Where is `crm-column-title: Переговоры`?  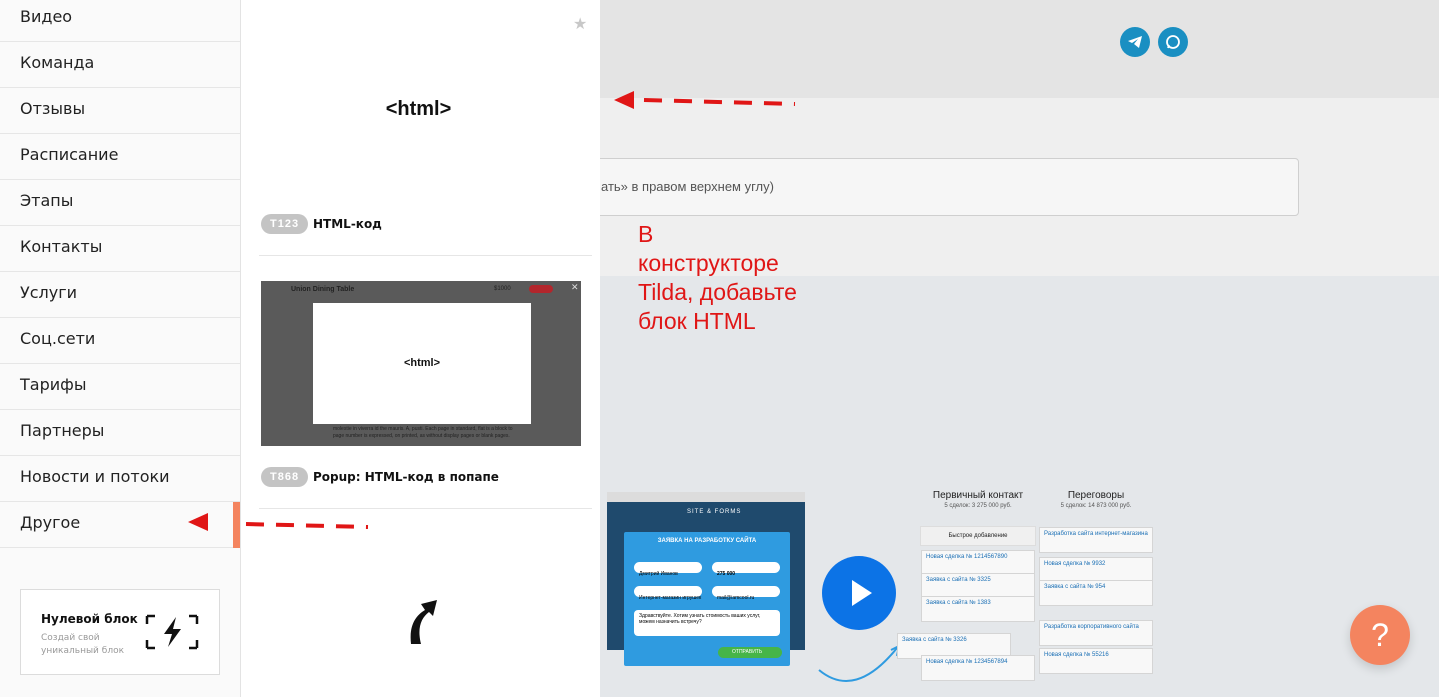 crm-column-title: Переговоры is located at coordinates (1096, 495).